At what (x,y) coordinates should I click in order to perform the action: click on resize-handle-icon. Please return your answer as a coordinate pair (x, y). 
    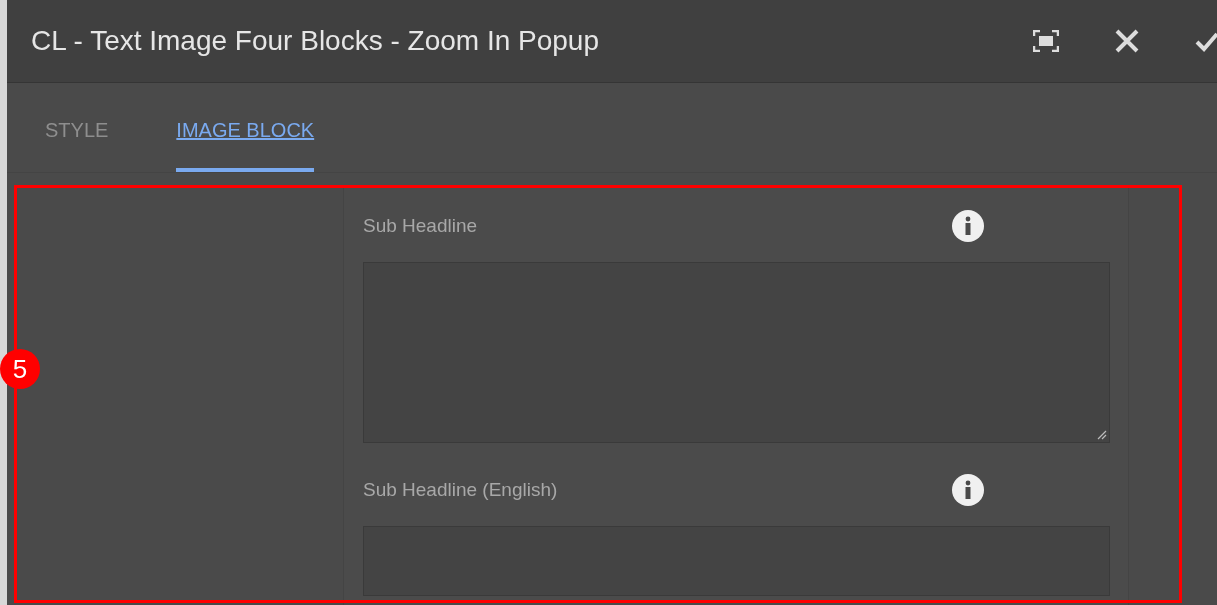
    Looking at the image, I should click on (1102, 435).